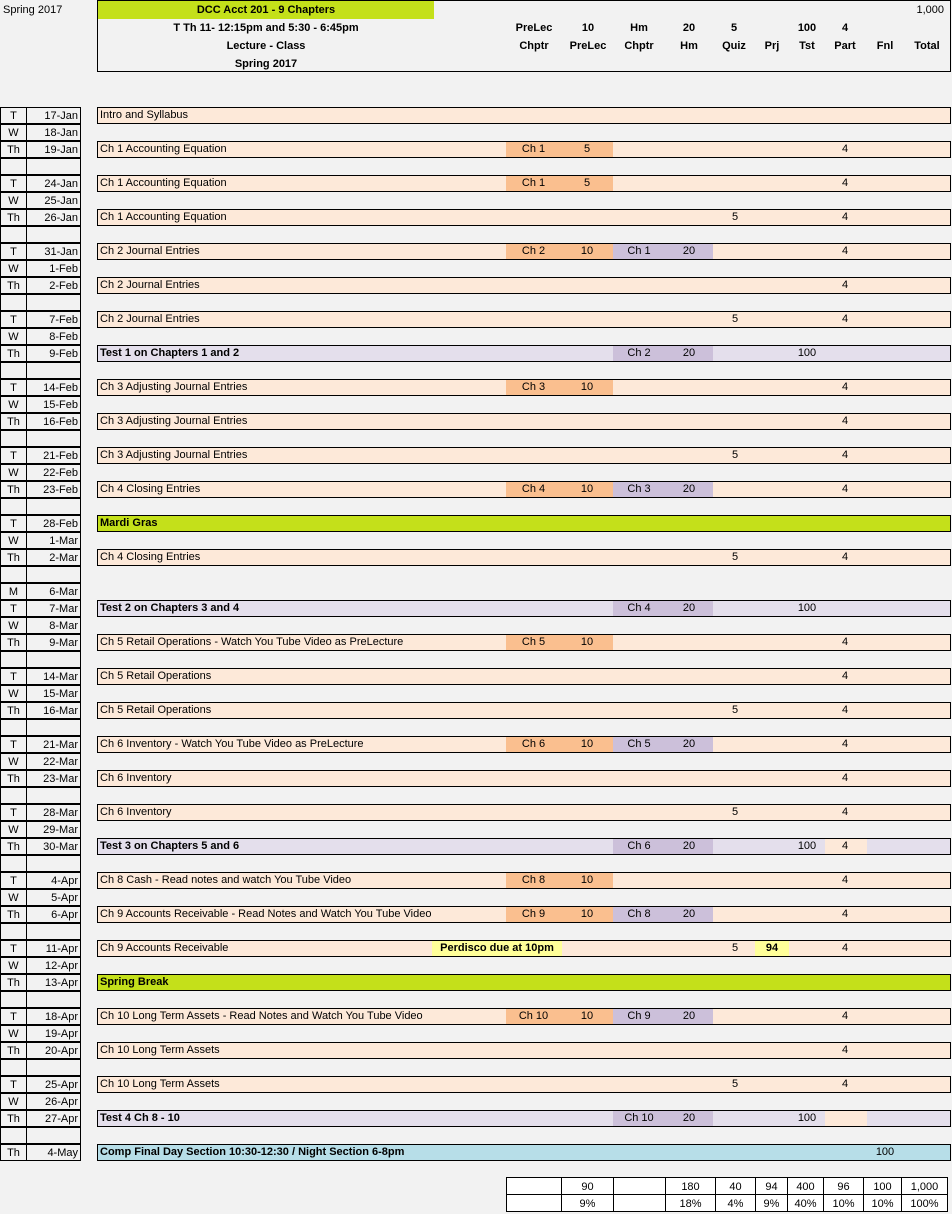 This screenshot has height=1214, width=952. What do you see at coordinates (734, 46) in the screenshot?
I see `col-header-quiz: Quiz` at bounding box center [734, 46].